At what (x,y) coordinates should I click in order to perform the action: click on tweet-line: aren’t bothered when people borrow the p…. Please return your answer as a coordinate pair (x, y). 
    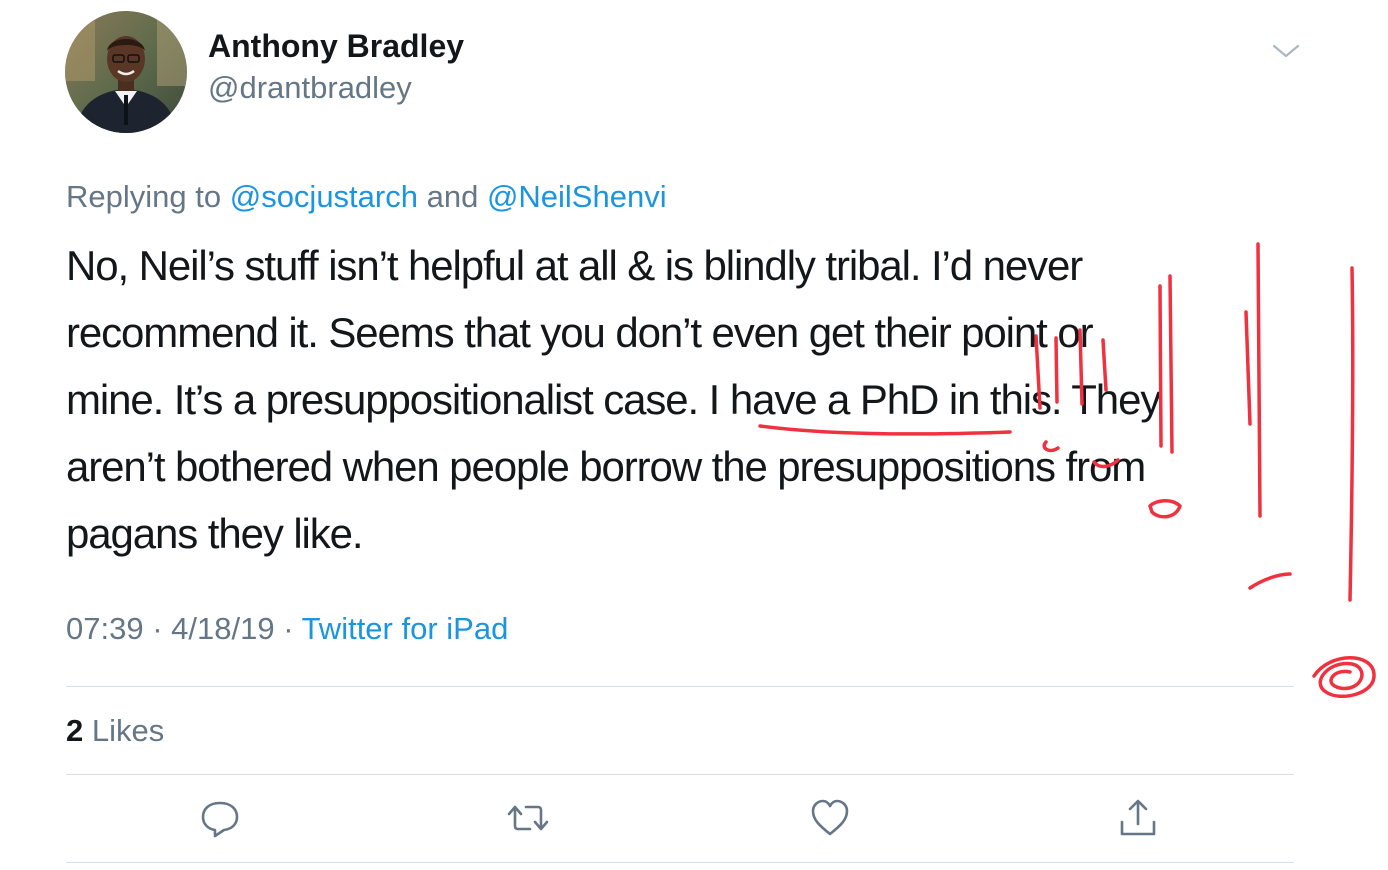
    Looking at the image, I should click on (606, 466).